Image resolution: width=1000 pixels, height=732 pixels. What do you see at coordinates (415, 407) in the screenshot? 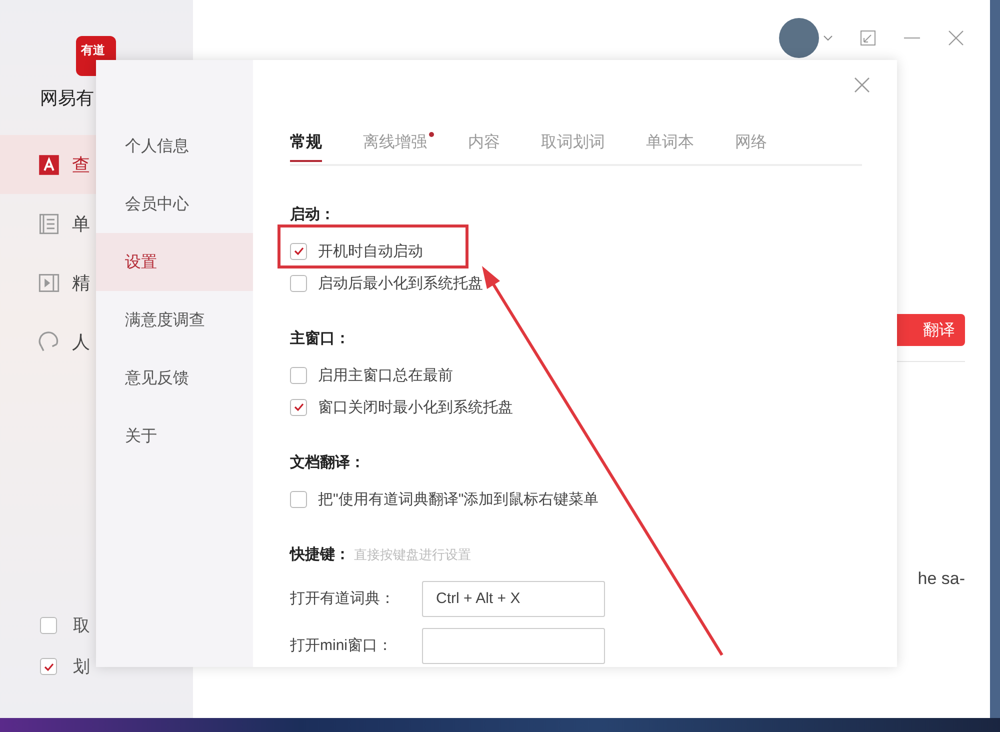
I see `checkbox-label: 窗口关闭时最小化到系统托盘` at bounding box center [415, 407].